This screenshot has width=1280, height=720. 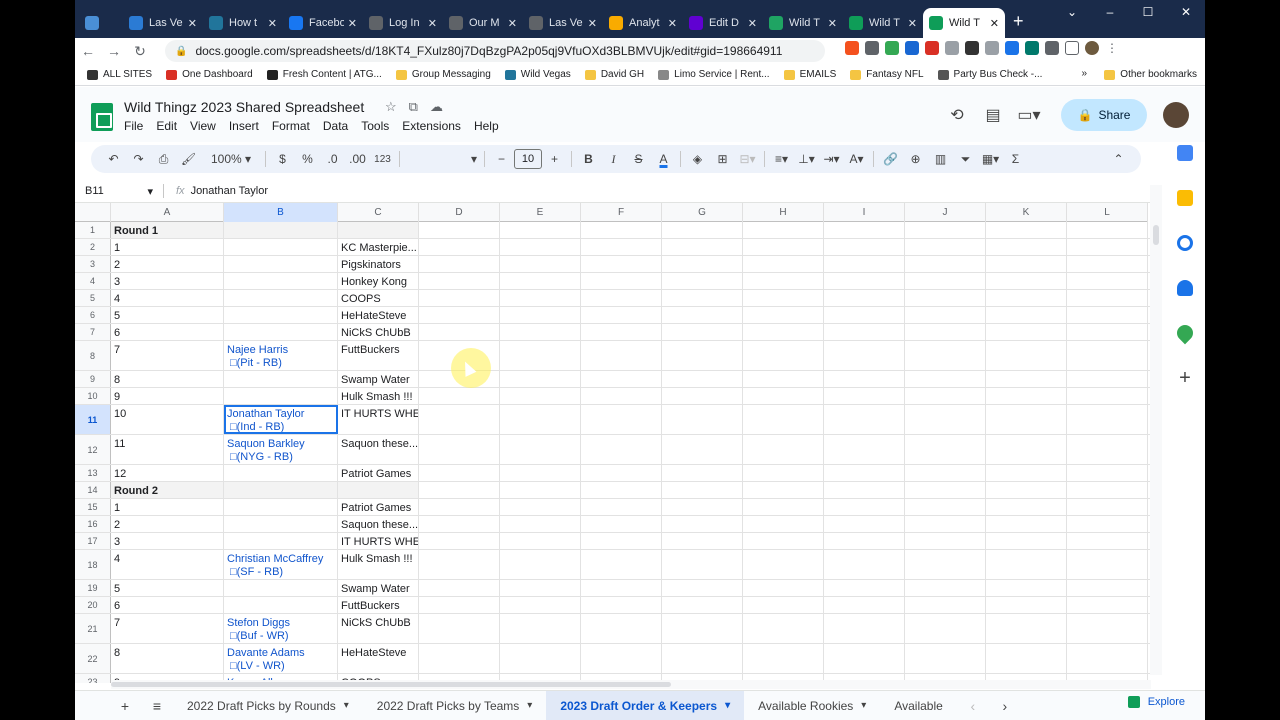 I want to click on move-folder-icon: ⧉, so click(x=413, y=107).